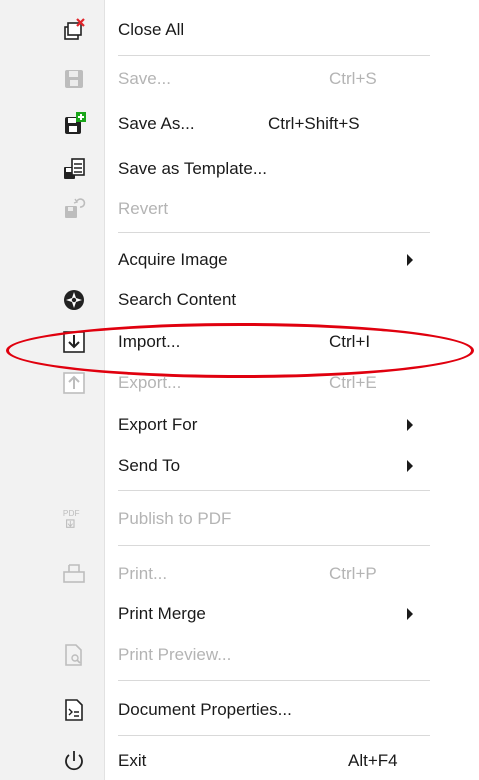 Image resolution: width=479 pixels, height=780 pixels. What do you see at coordinates (143, 208) in the screenshot?
I see `menu-item-label: Revert` at bounding box center [143, 208].